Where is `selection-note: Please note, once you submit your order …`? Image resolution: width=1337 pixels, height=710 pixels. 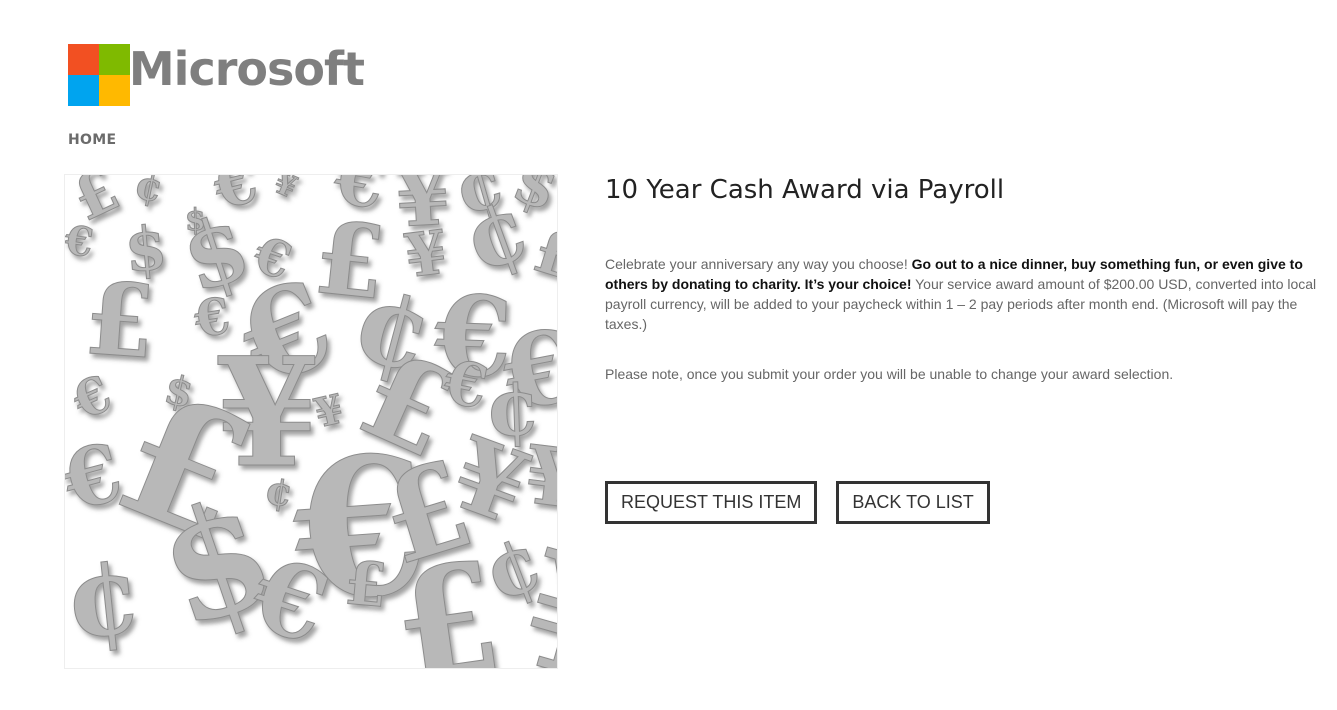 selection-note: Please note, once you submit your order … is located at coordinates (889, 374).